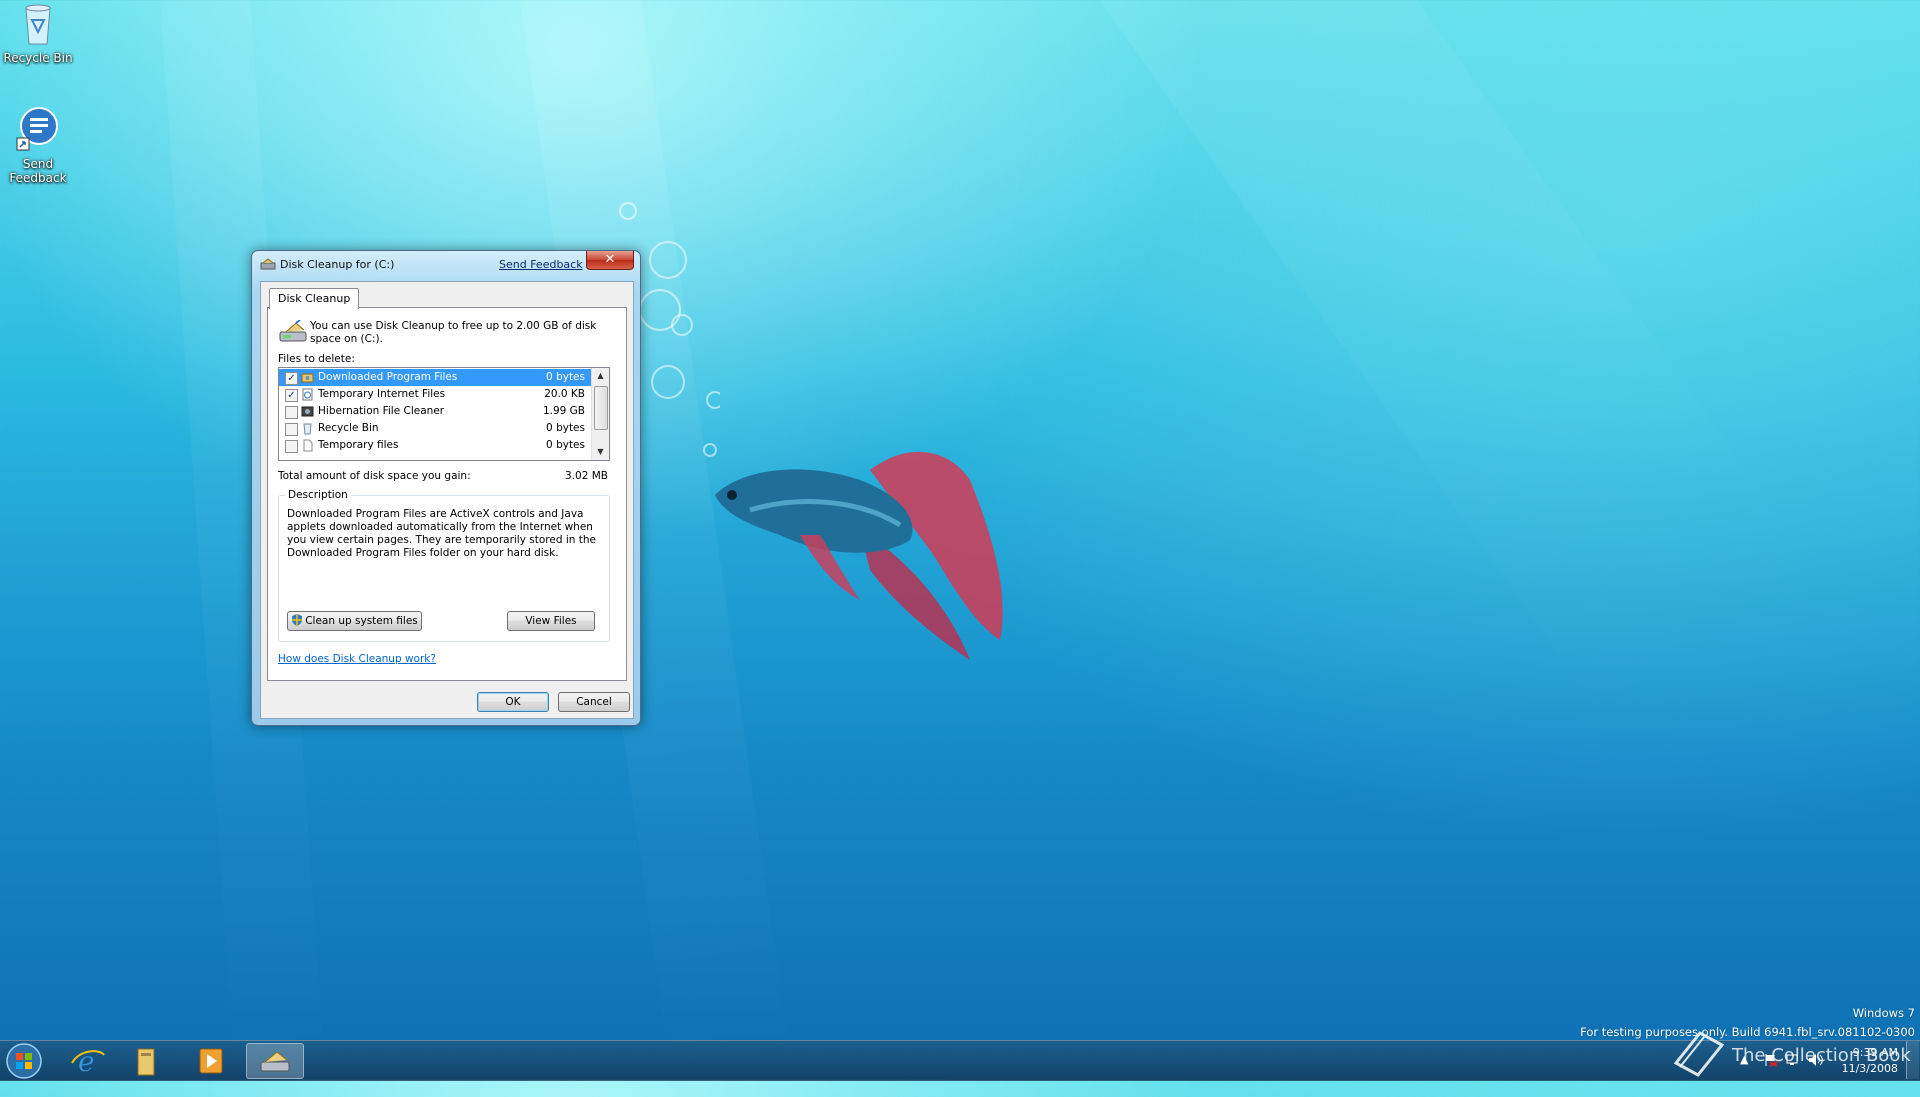 The width and height of the screenshot is (1920, 1097). Describe the element at coordinates (297, 620) in the screenshot. I see `uac-shield-icon` at that location.